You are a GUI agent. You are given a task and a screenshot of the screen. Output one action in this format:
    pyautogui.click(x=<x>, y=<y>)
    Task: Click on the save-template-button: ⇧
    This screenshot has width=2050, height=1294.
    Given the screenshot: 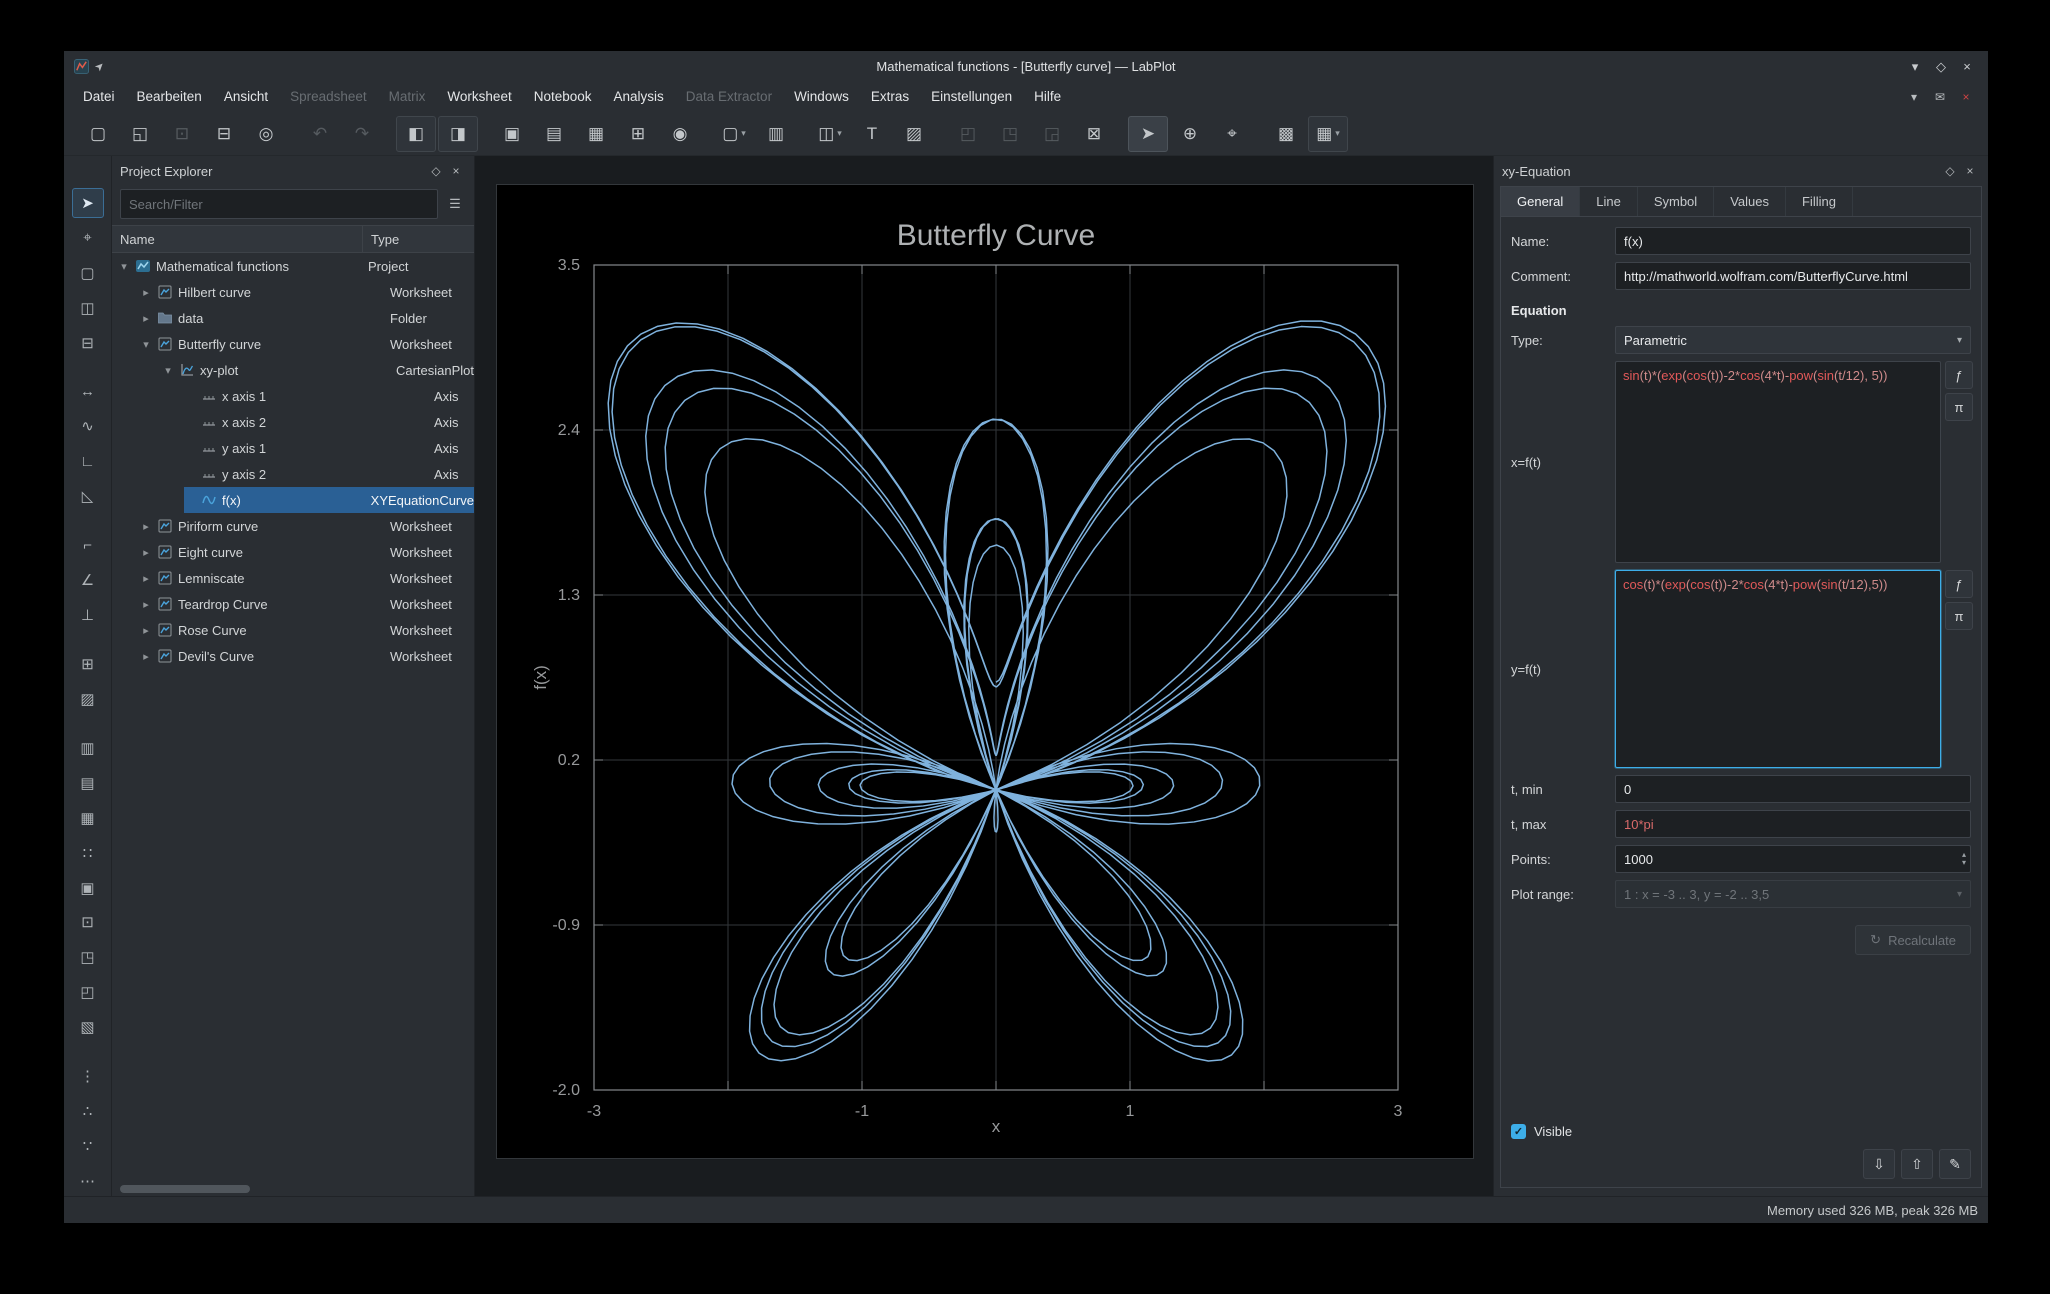 What is the action you would take?
    pyautogui.click(x=1917, y=1164)
    